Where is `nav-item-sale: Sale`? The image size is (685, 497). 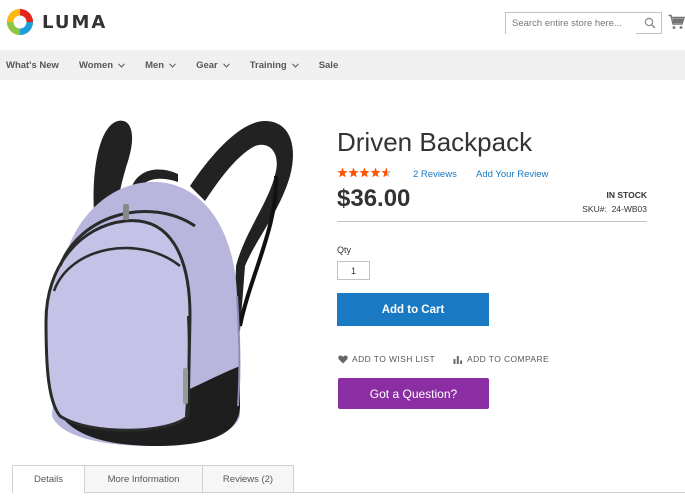 nav-item-sale: Sale is located at coordinates (329, 65).